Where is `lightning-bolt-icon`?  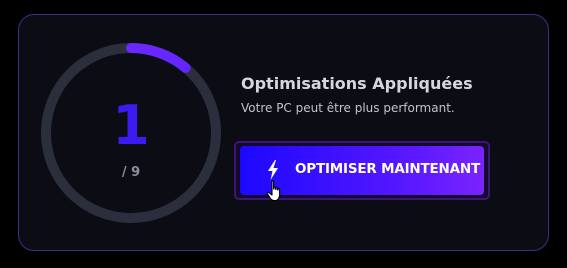 lightning-bolt-icon is located at coordinates (273, 170).